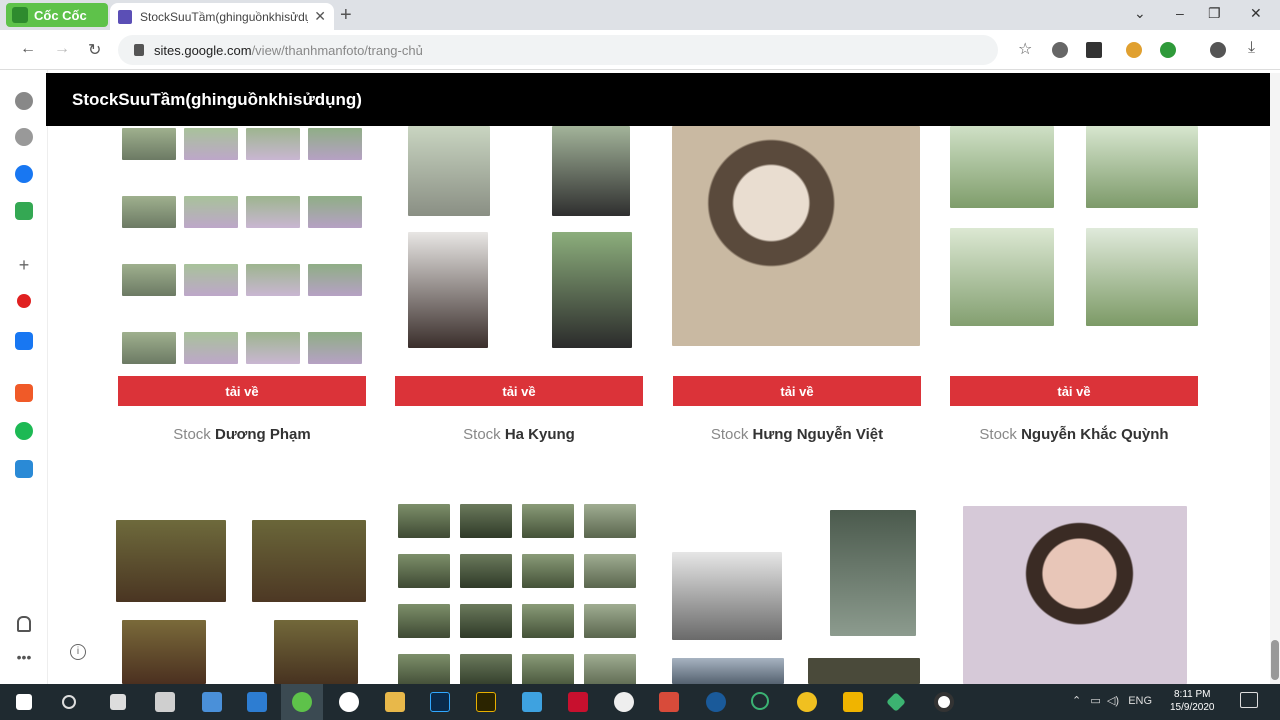 The height and width of the screenshot is (720, 1280). Describe the element at coordinates (24, 660) in the screenshot. I see `more-icon: •••` at that location.